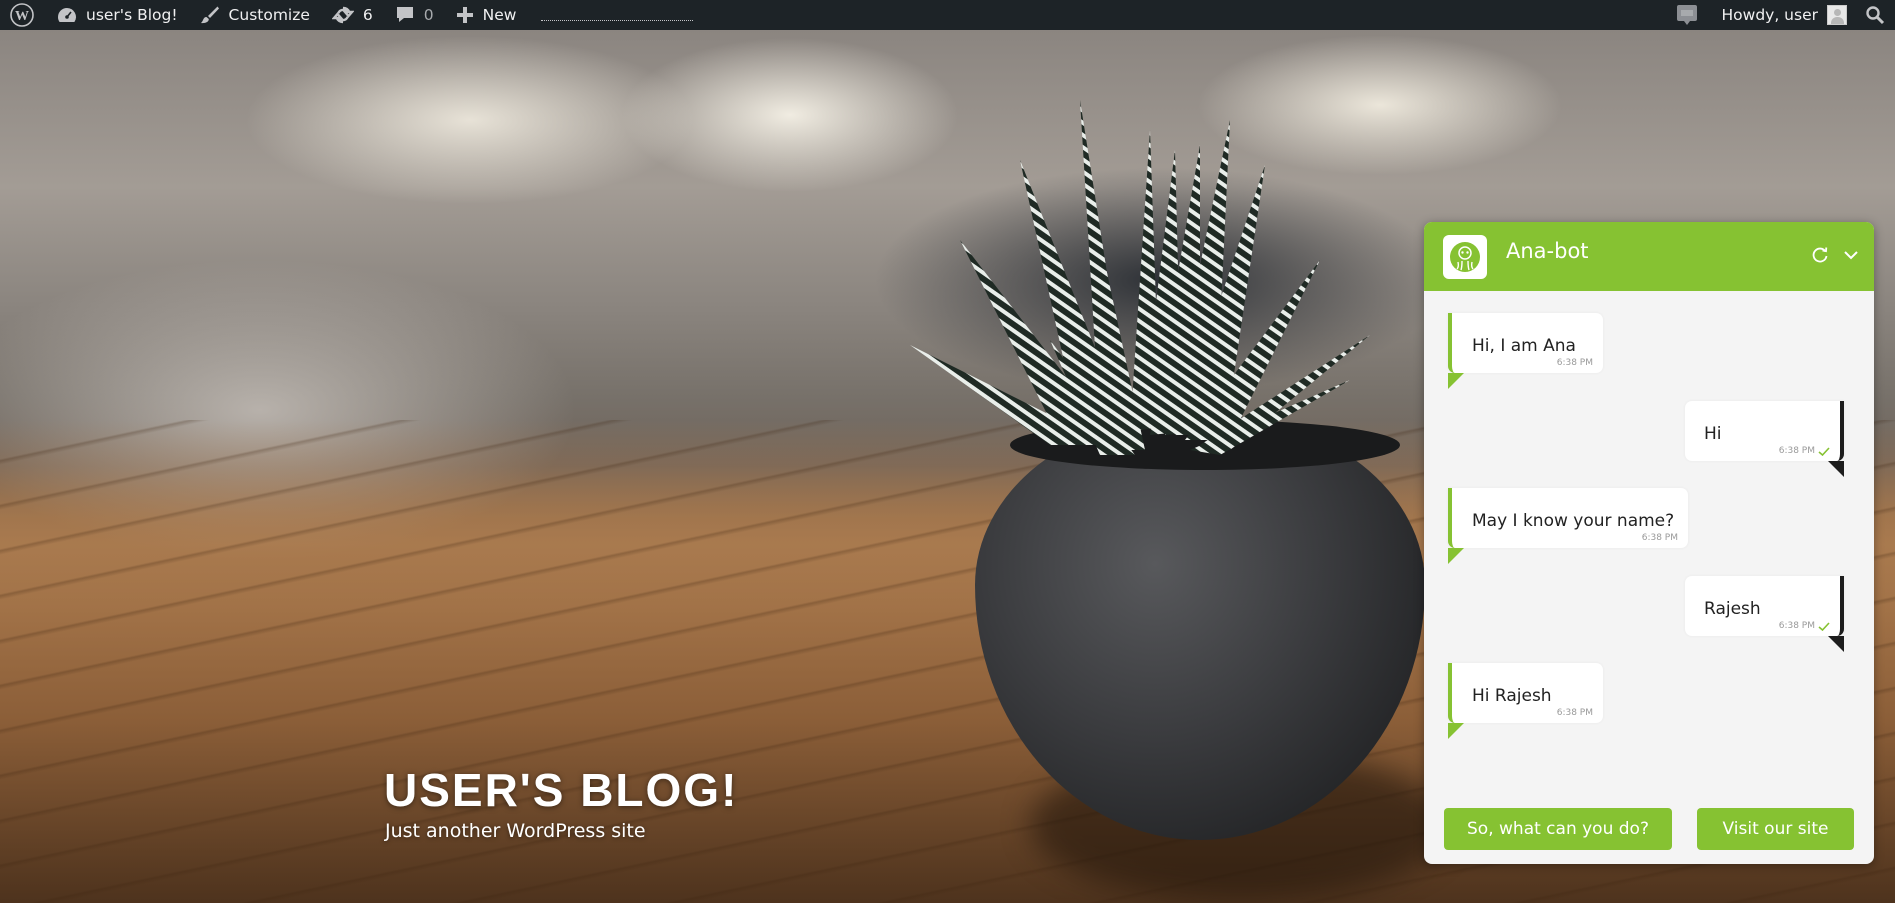 The width and height of the screenshot is (1895, 903). Describe the element at coordinates (1558, 829) in the screenshot. I see `quick-reply-what-can-you-do-button: So, what can you do?` at that location.